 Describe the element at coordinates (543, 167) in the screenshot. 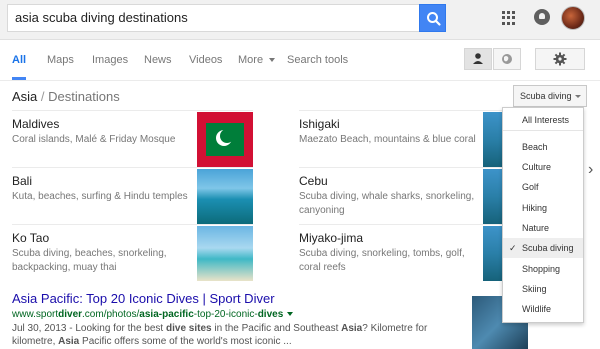

I see `dropdown-item-culture: Culture` at that location.